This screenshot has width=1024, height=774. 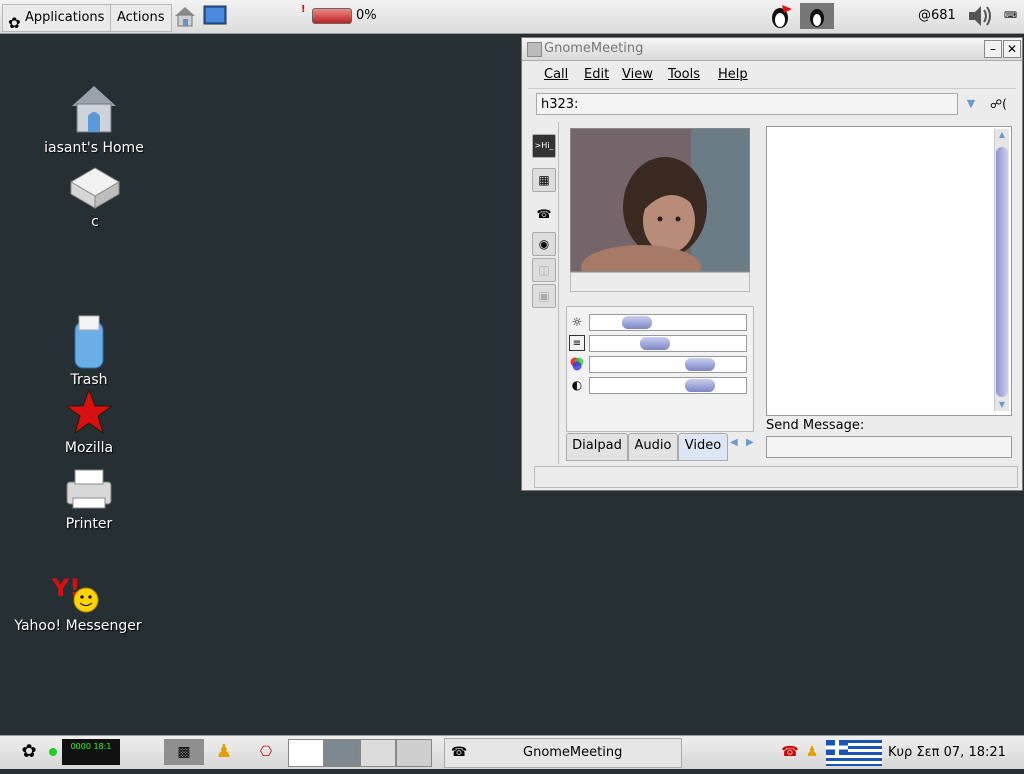 I want to click on desktop-icon-trash: Trash, so click(x=89, y=350).